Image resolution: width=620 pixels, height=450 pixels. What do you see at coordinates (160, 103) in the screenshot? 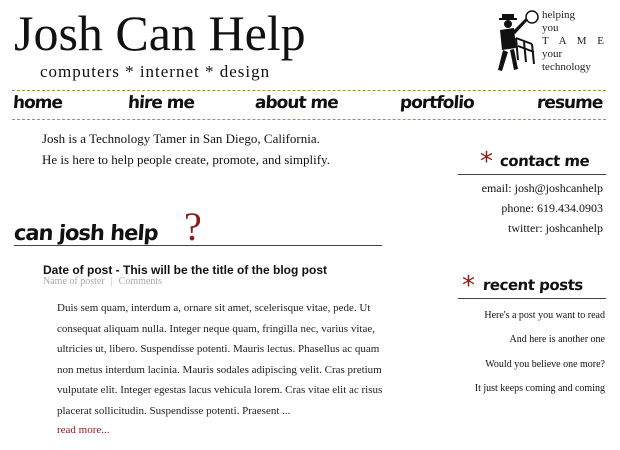
I see `nav-hire-me: hire me` at bounding box center [160, 103].